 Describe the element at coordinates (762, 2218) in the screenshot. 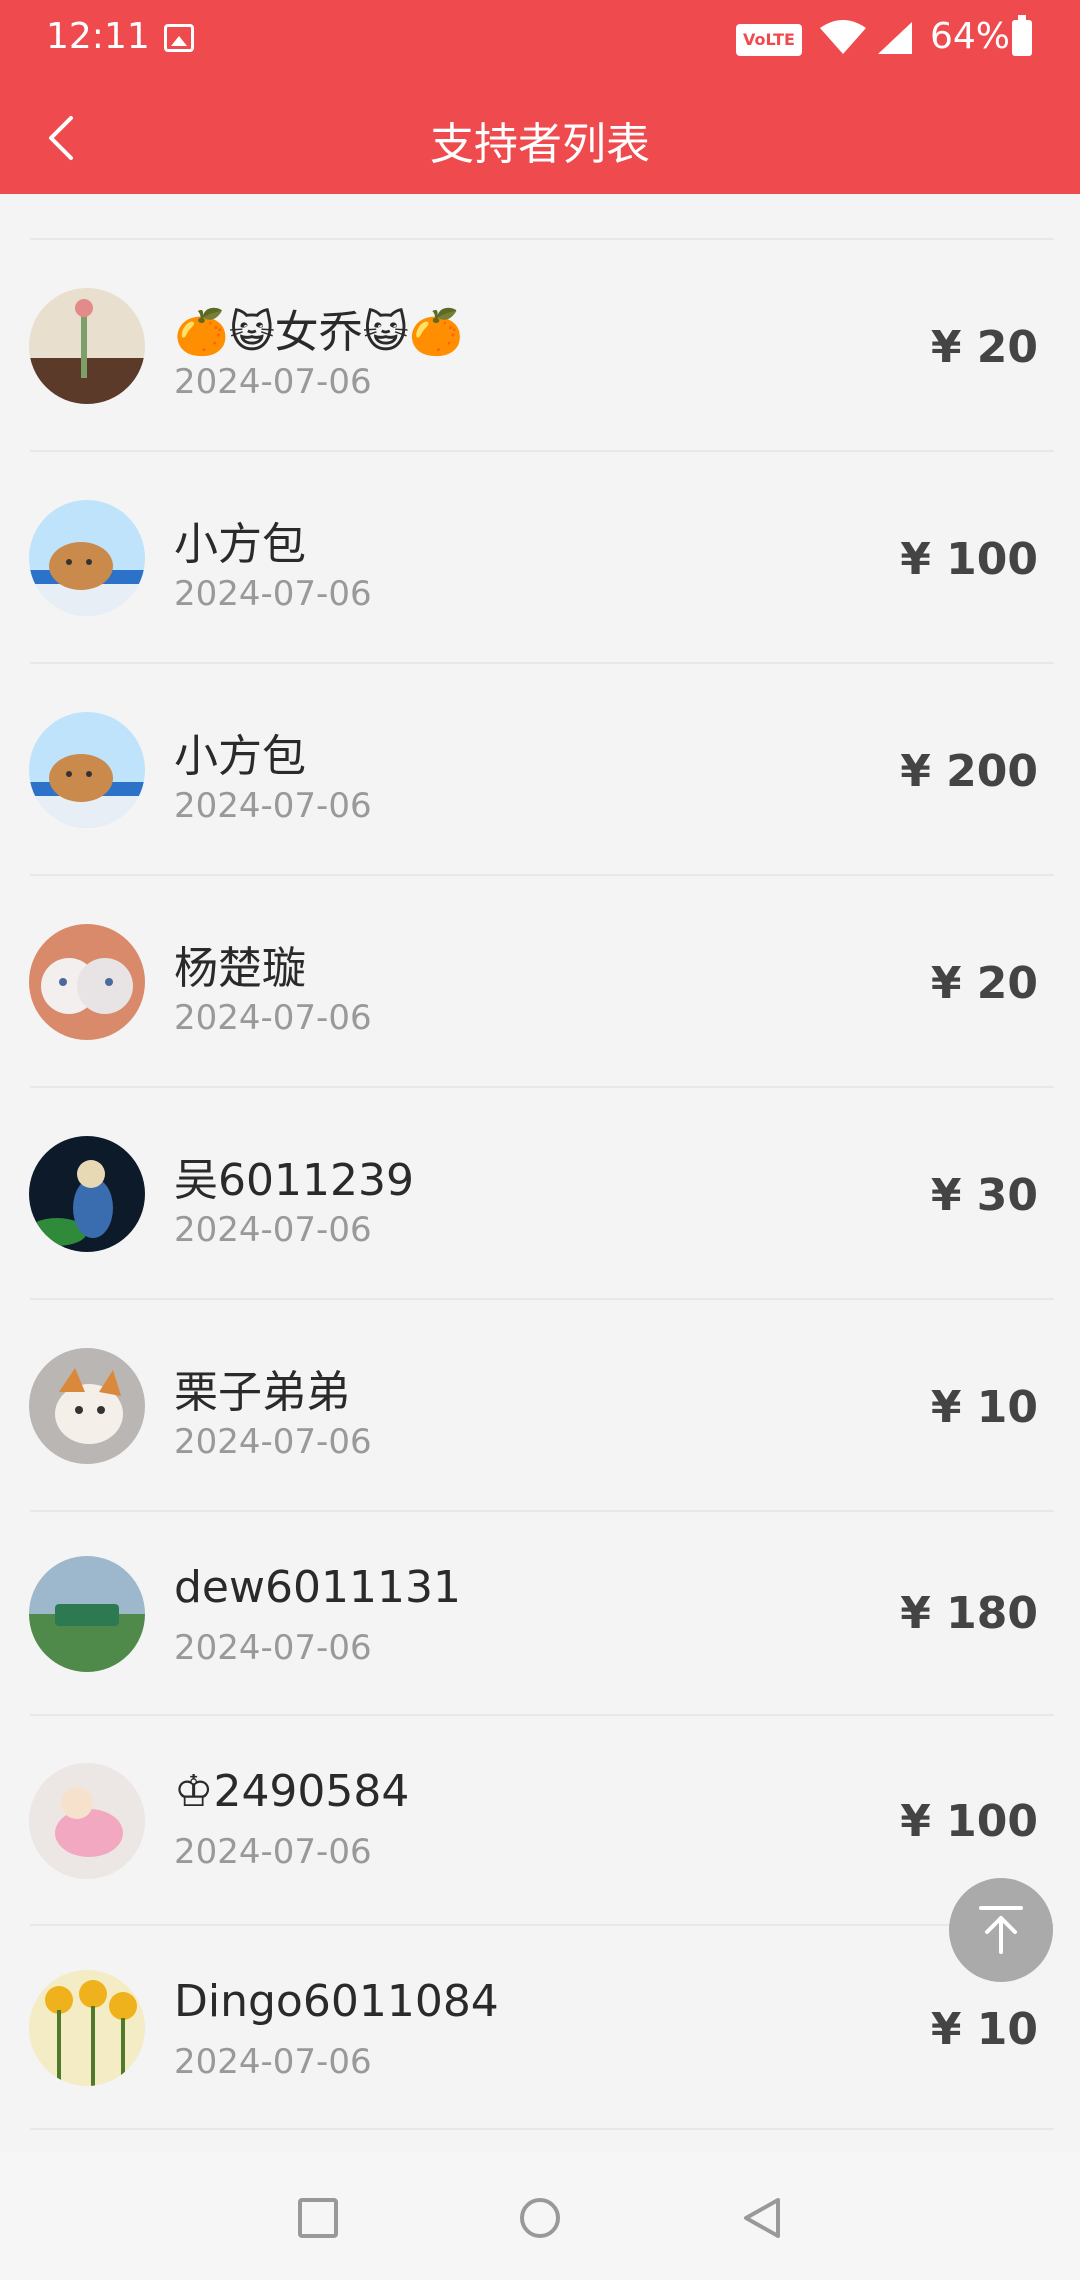

I see `triangle-back-icon` at that location.